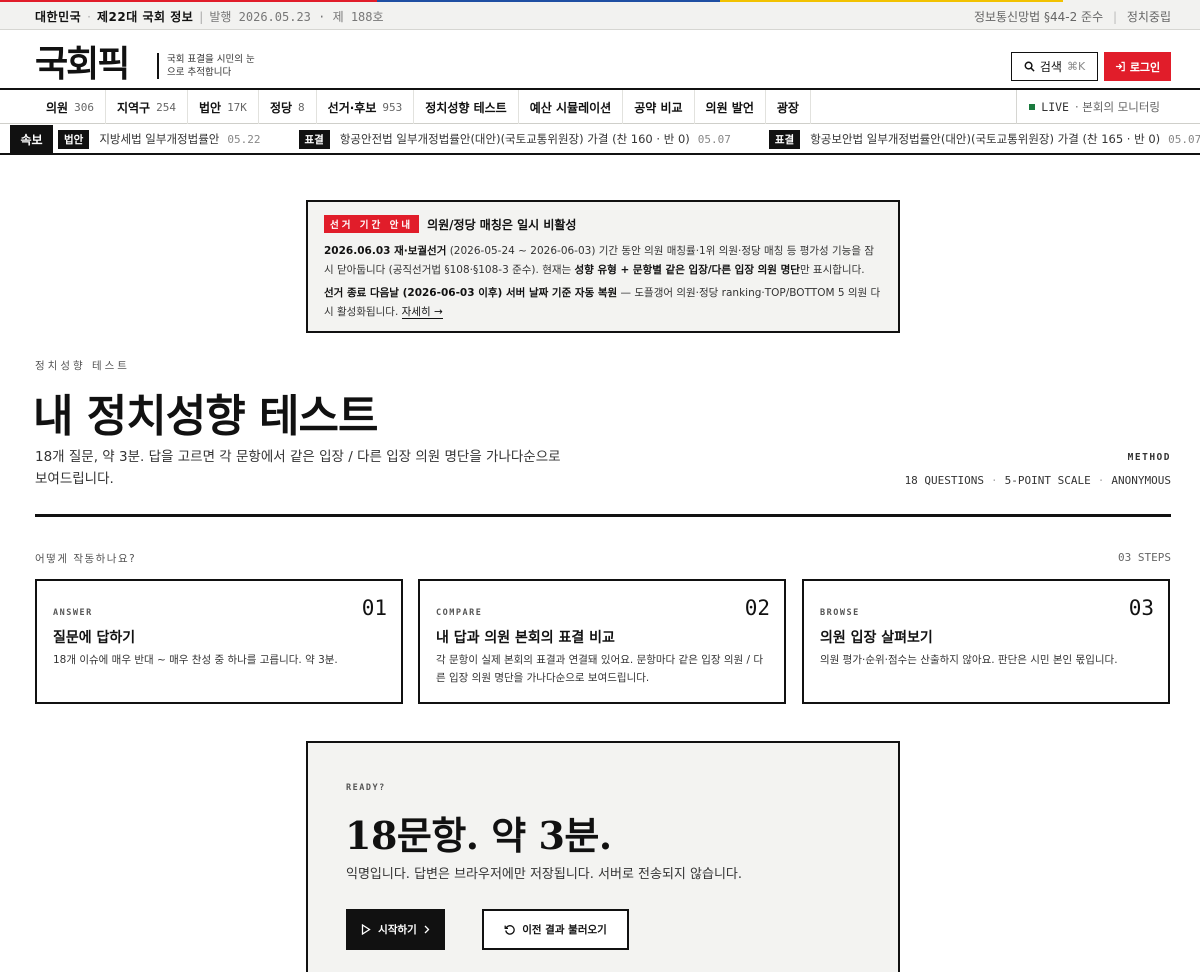  I want to click on live-label: LIVE, so click(1055, 107).